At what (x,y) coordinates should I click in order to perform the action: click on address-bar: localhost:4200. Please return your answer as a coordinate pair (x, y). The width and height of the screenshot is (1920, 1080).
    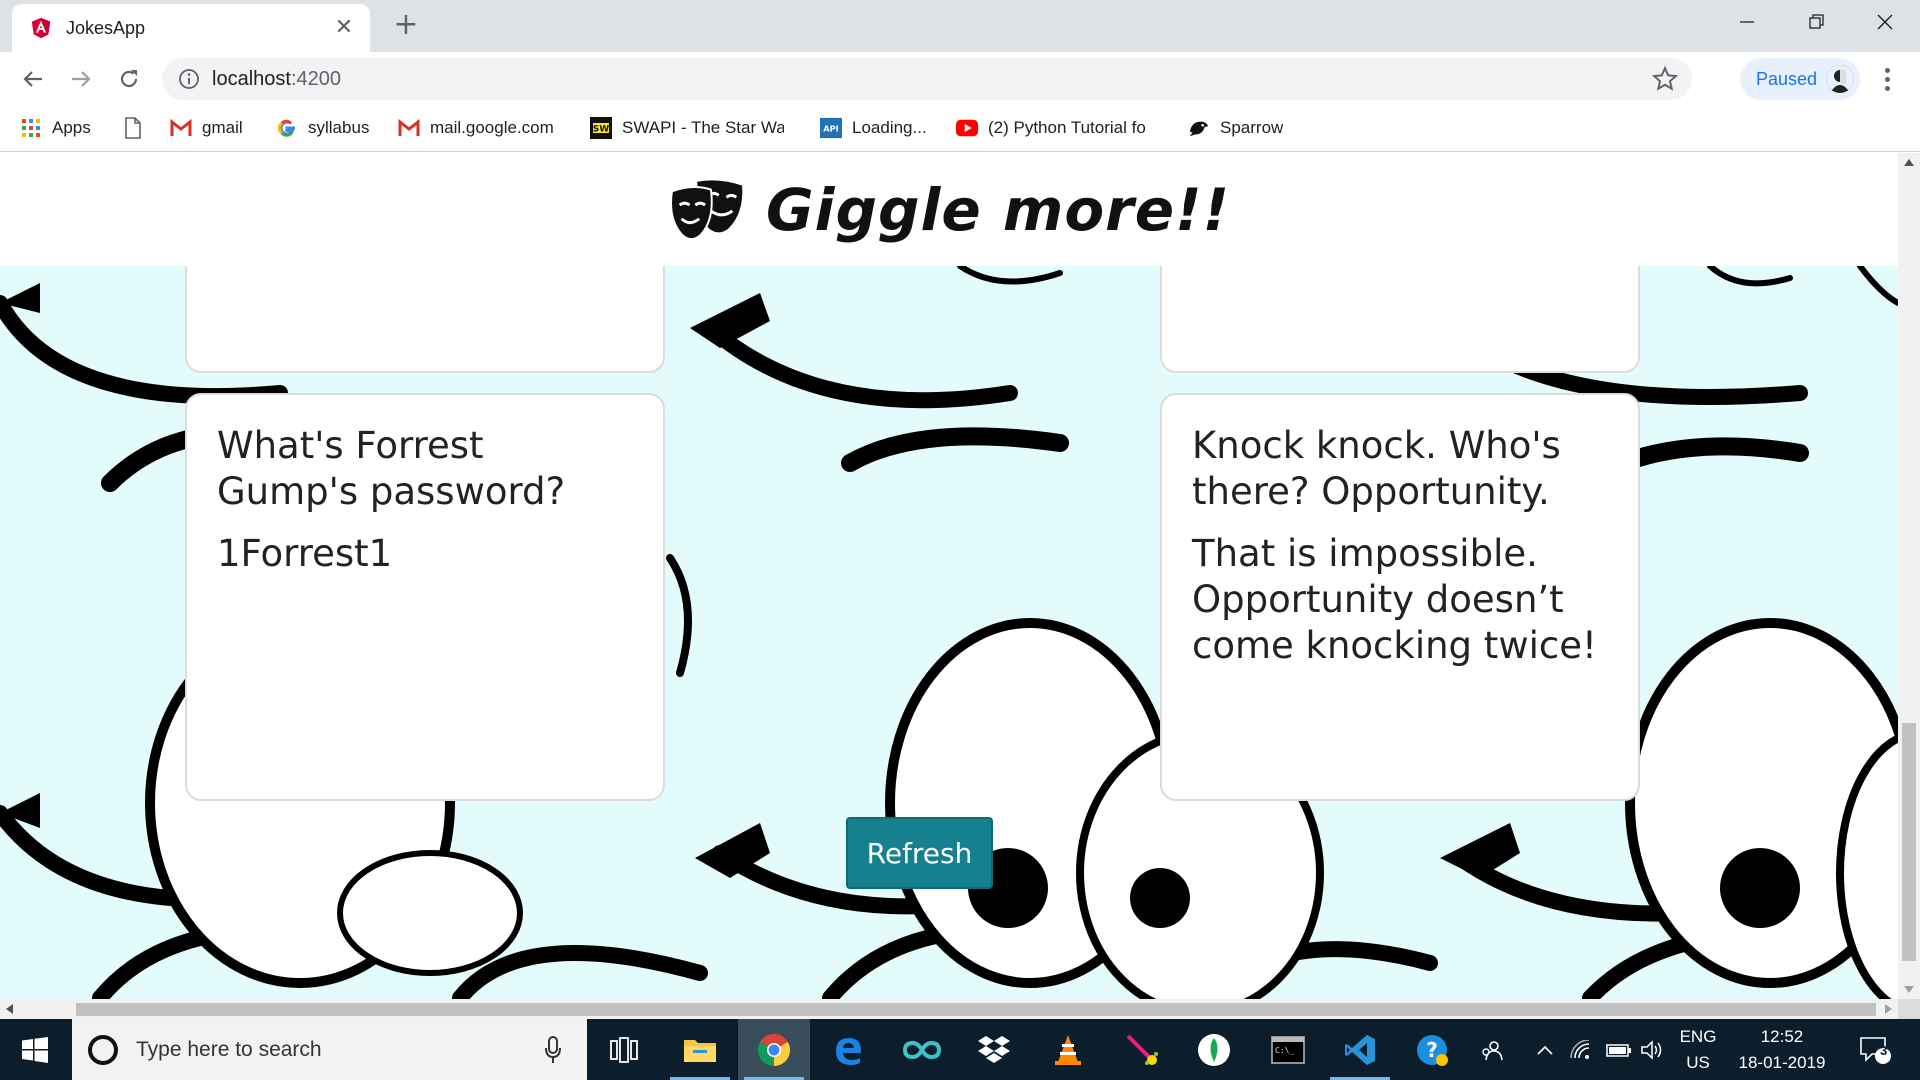
    Looking at the image, I should click on (927, 79).